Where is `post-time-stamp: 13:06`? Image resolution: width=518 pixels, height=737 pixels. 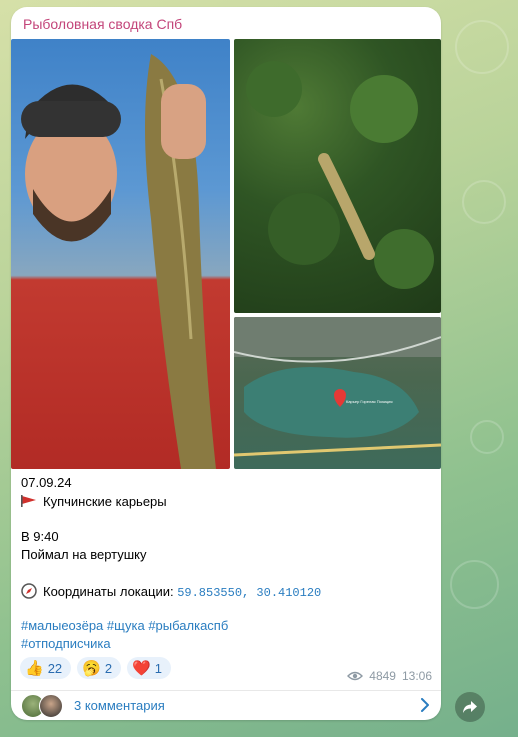
post-time-stamp: 13:06 is located at coordinates (416, 676).